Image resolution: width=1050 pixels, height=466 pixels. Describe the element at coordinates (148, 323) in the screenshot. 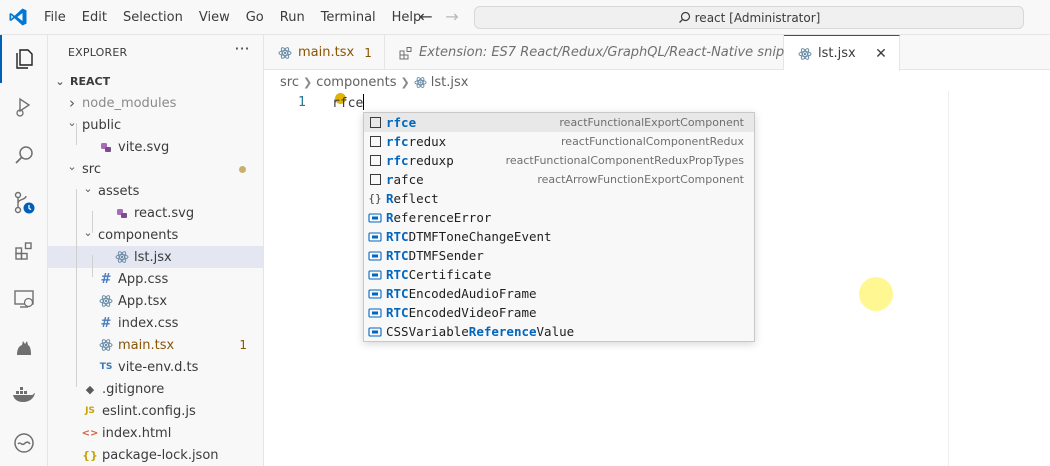

I see `tree-item-label: index.css` at that location.